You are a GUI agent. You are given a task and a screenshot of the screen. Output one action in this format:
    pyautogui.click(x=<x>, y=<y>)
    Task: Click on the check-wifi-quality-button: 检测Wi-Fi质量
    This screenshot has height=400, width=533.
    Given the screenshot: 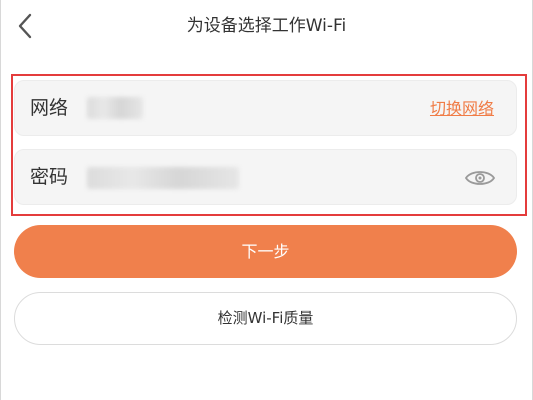 What is the action you would take?
    pyautogui.click(x=265, y=318)
    